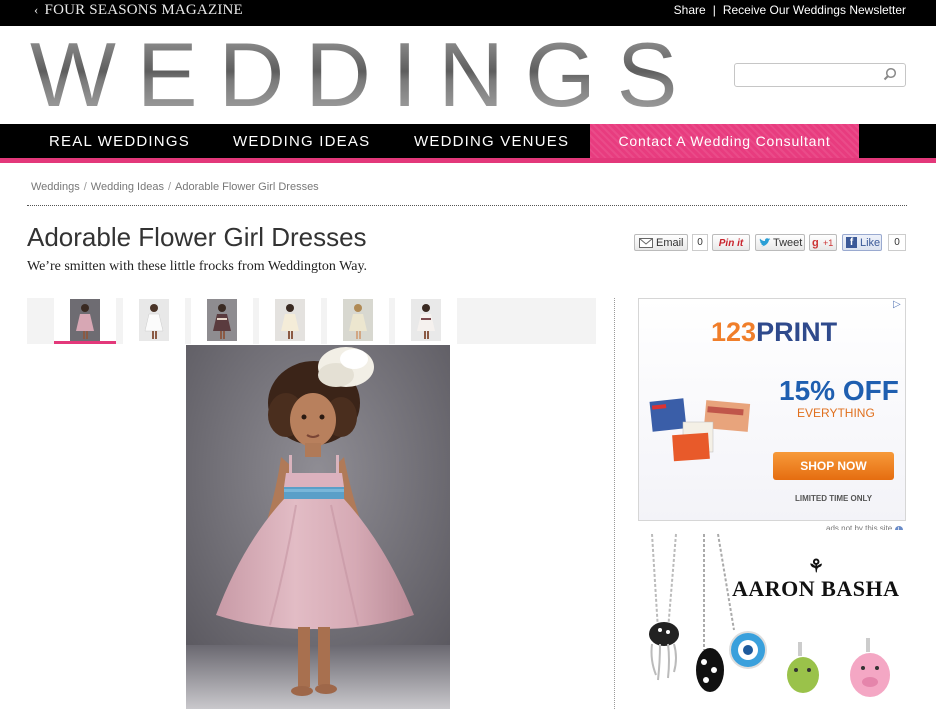 The width and height of the screenshot is (936, 709). What do you see at coordinates (364, 76) in the screenshot?
I see `weddings-logo: WEDDINGS` at bounding box center [364, 76].